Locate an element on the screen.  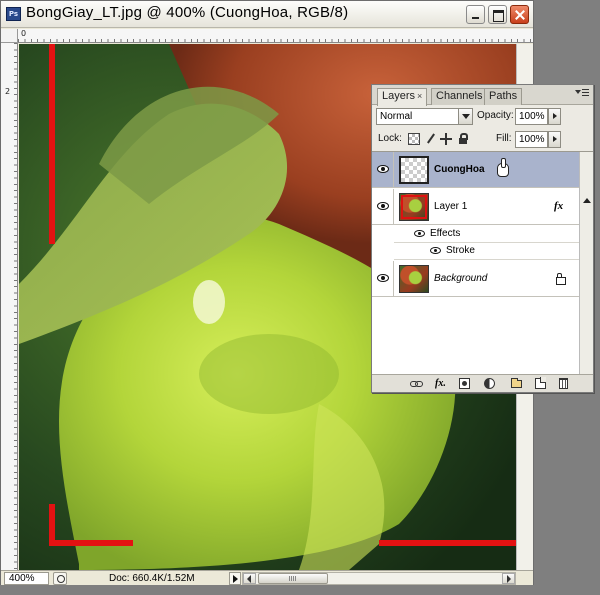
panel-bottom-toolbar: fx. is located at coordinates (482, 383).